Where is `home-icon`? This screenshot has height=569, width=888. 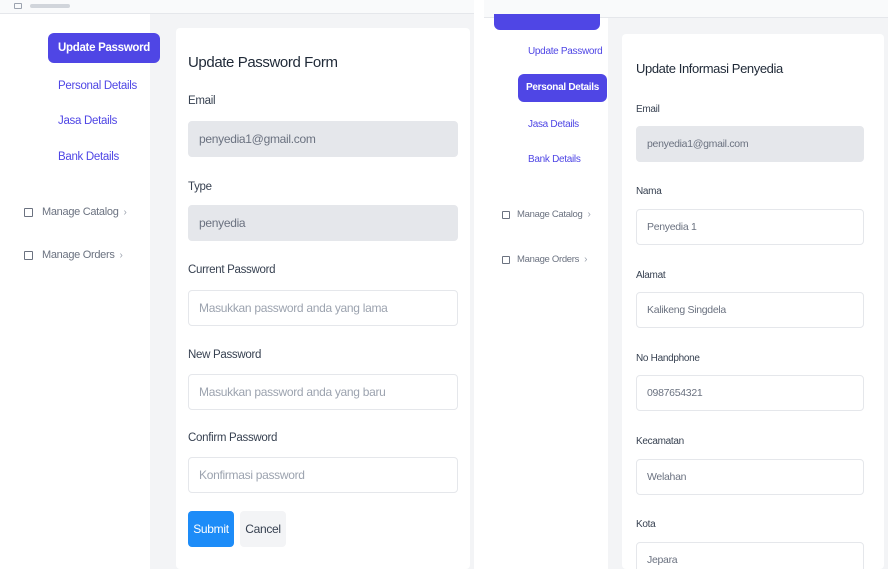
home-icon is located at coordinates (18, 6).